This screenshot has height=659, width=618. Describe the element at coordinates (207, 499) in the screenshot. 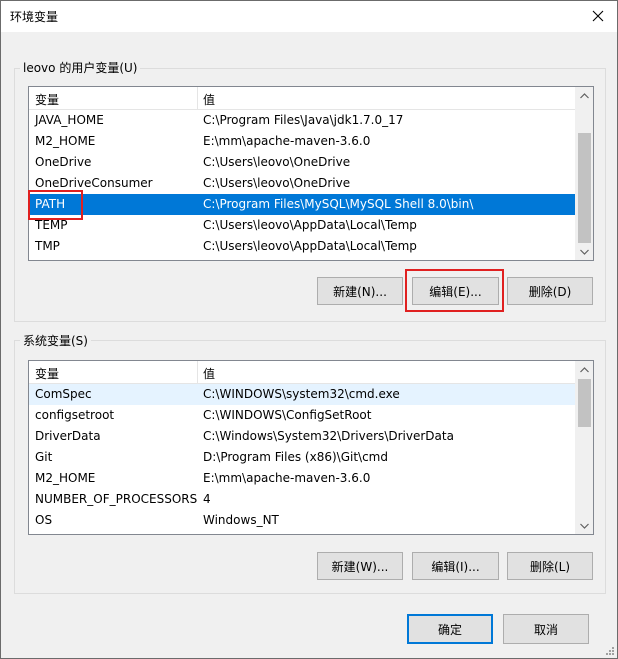

I see `variable-value: 4` at that location.